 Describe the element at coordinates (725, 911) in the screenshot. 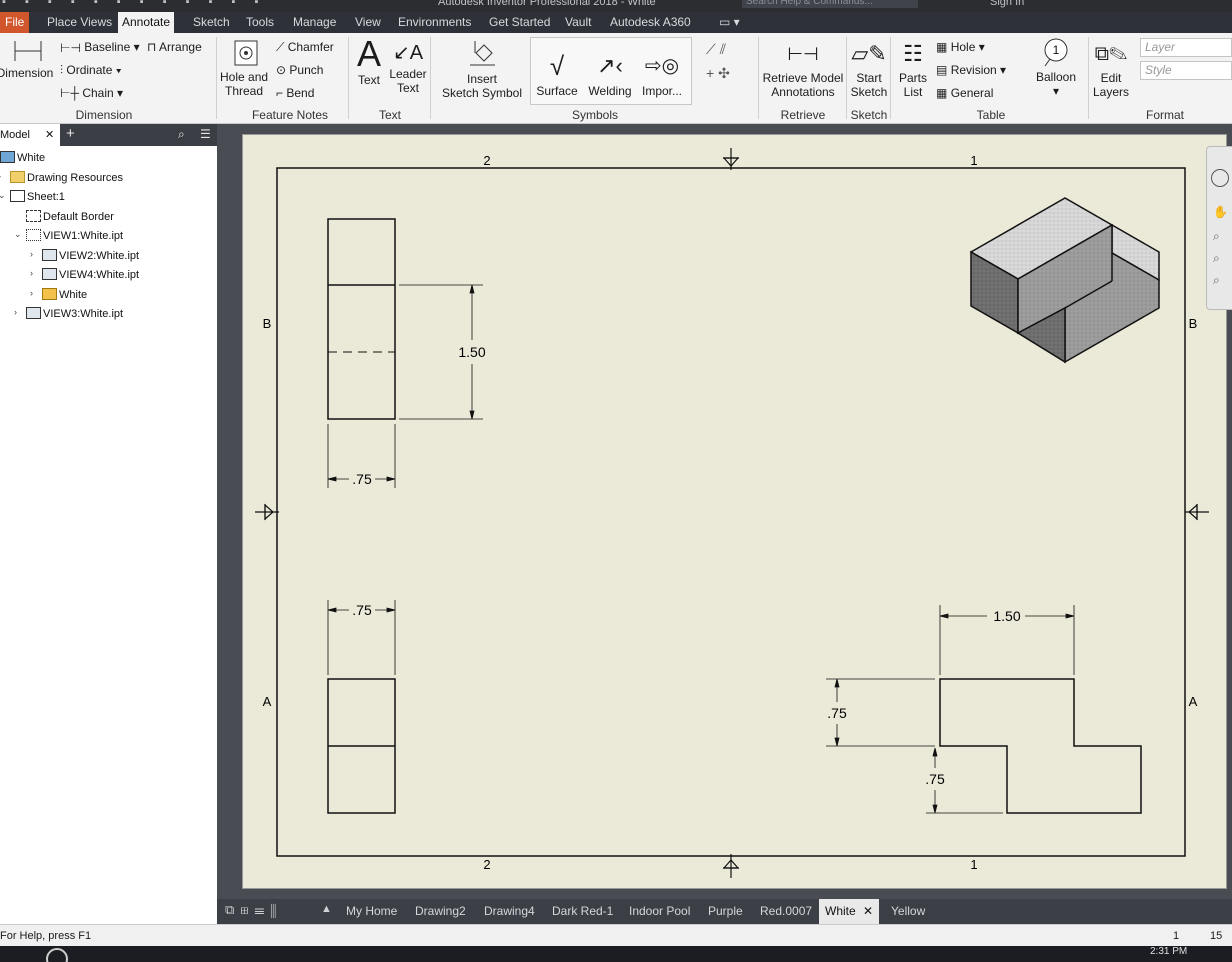

I see `doc-tab-purple: Purple` at that location.